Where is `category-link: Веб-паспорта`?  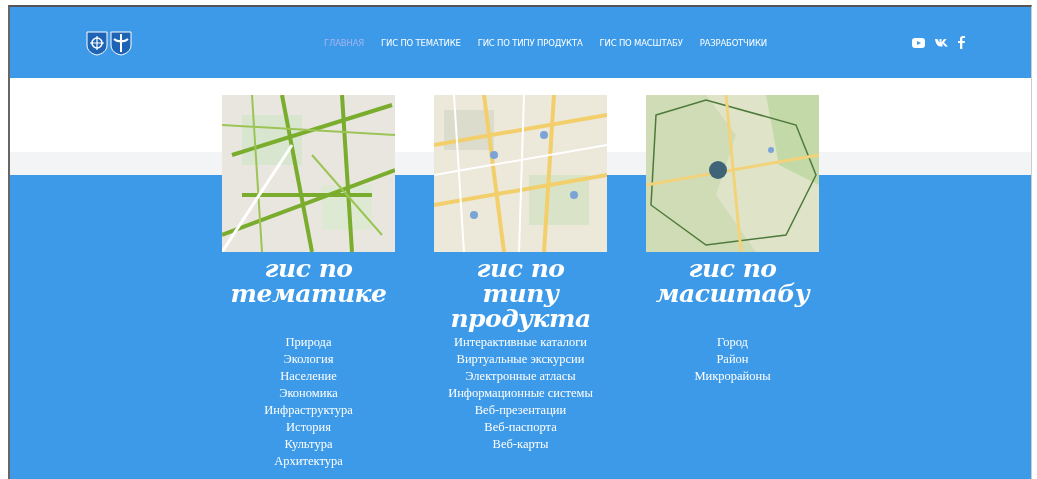 category-link: Веб-паспорта is located at coordinates (520, 427).